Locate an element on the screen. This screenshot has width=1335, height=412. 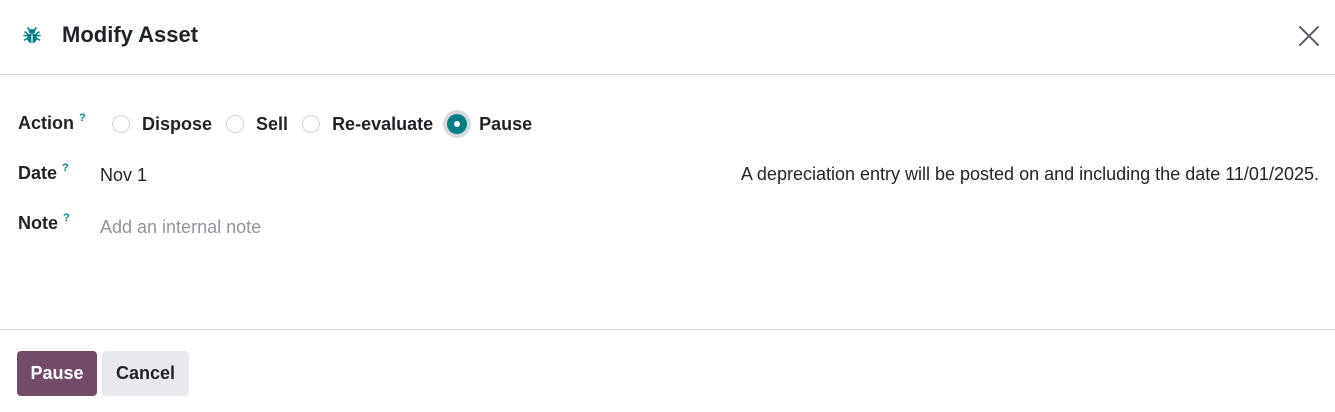
note-label-text: Note is located at coordinates (38, 223).